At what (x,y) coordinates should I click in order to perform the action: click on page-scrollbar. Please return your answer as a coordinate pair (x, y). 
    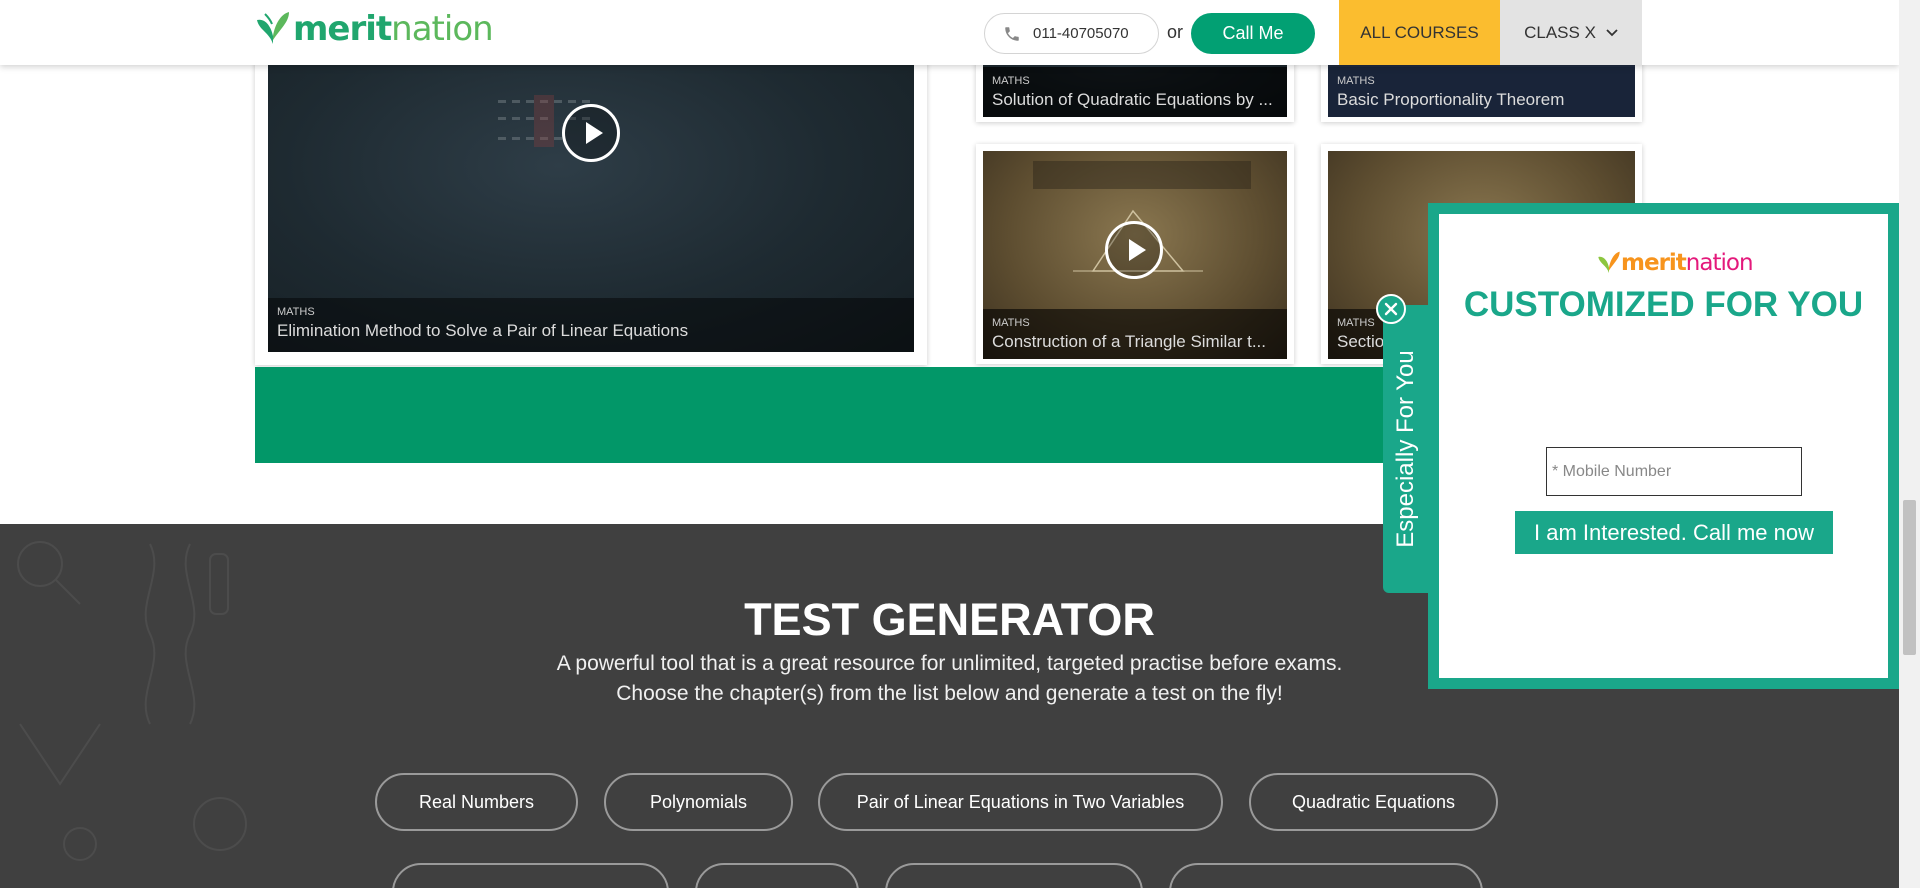
    Looking at the image, I should click on (1909, 444).